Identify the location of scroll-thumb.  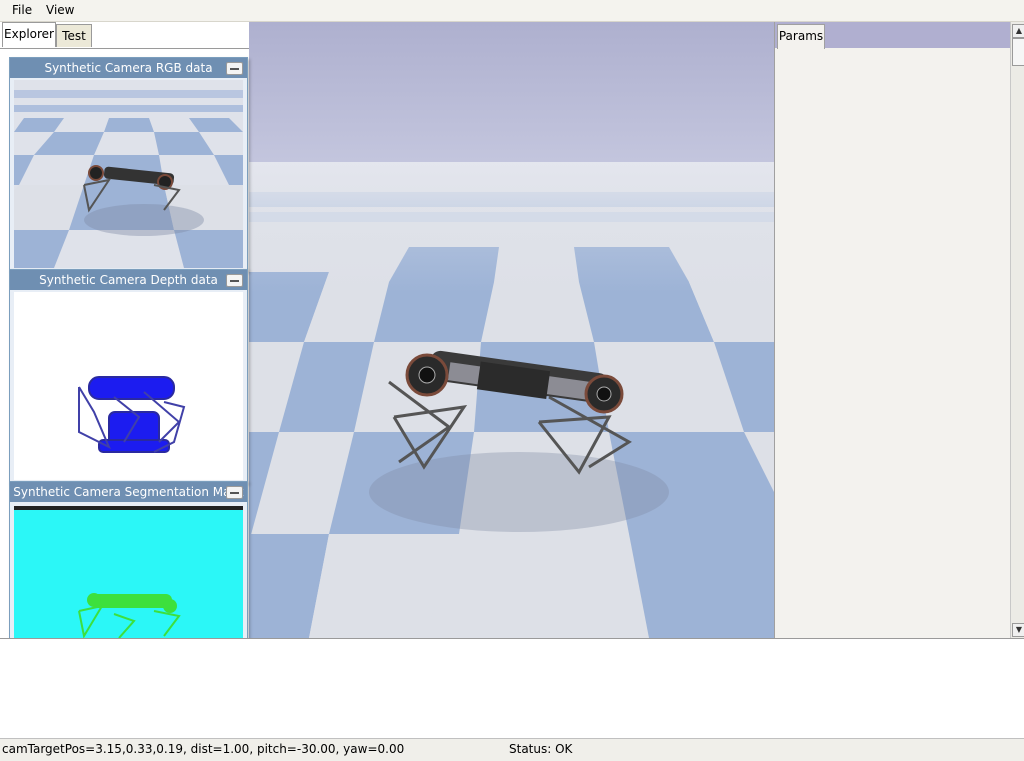
(1018, 52).